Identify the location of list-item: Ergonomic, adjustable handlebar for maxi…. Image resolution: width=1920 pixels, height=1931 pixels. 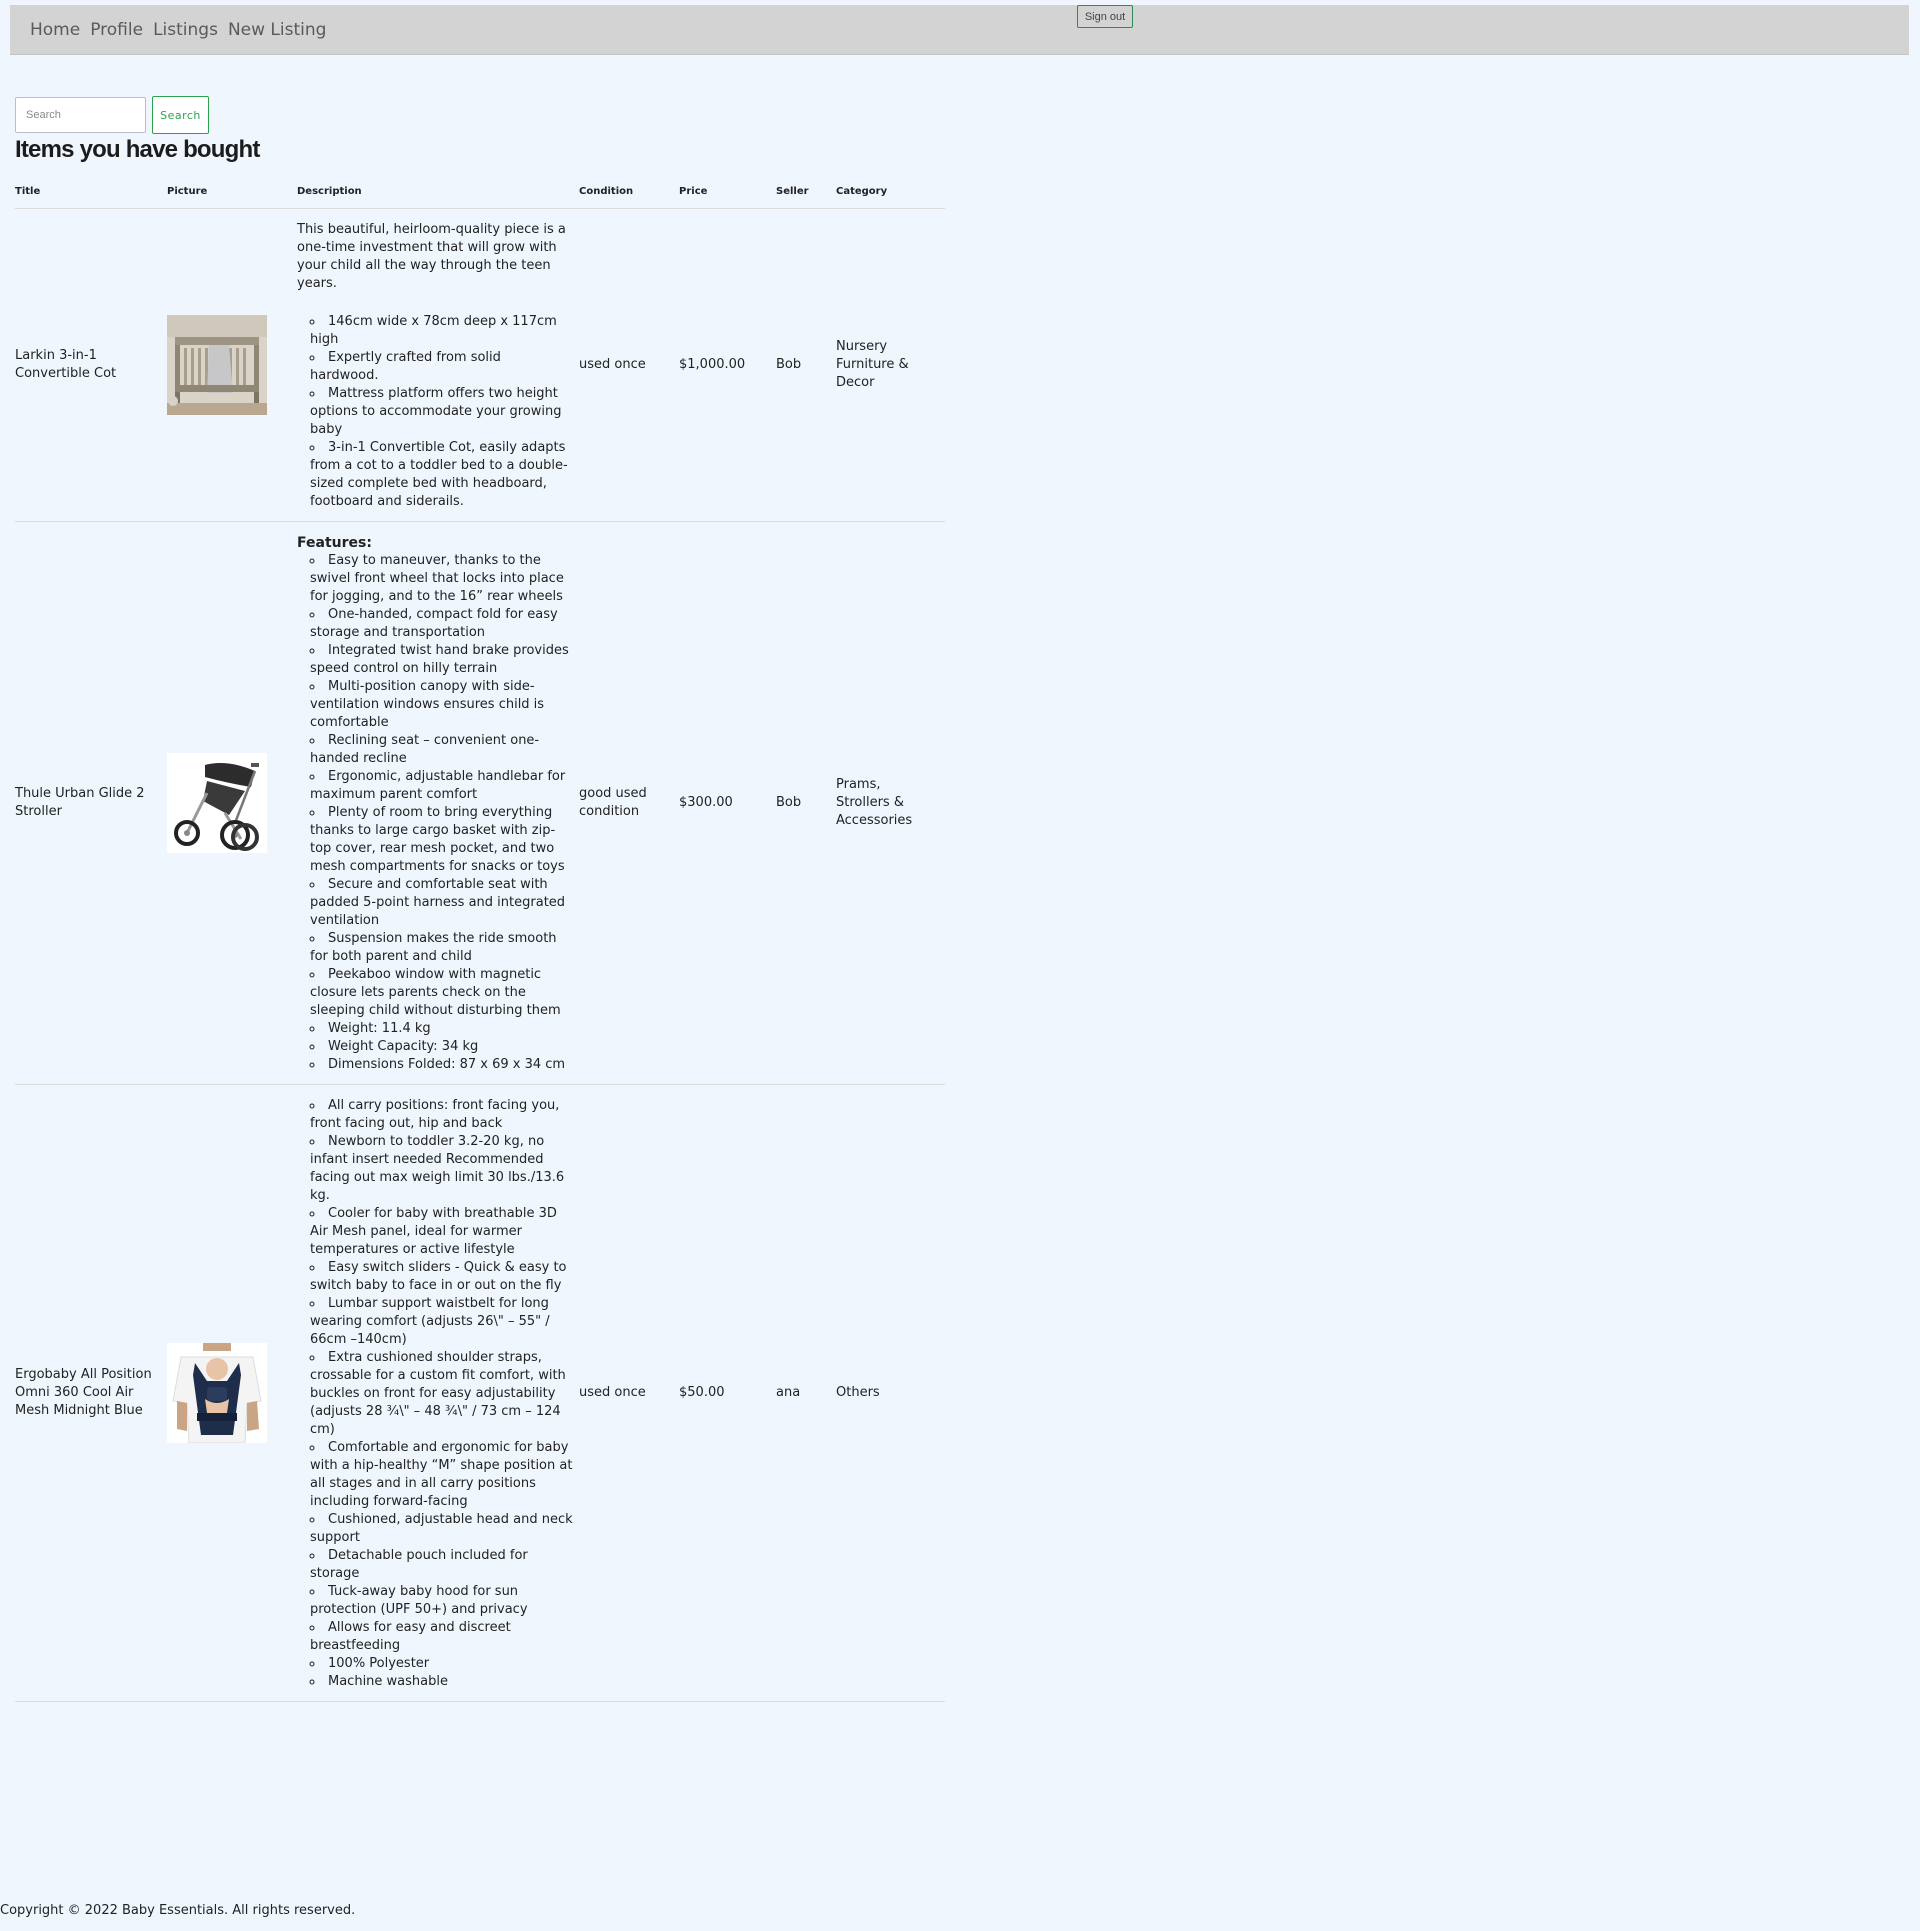
(444, 786).